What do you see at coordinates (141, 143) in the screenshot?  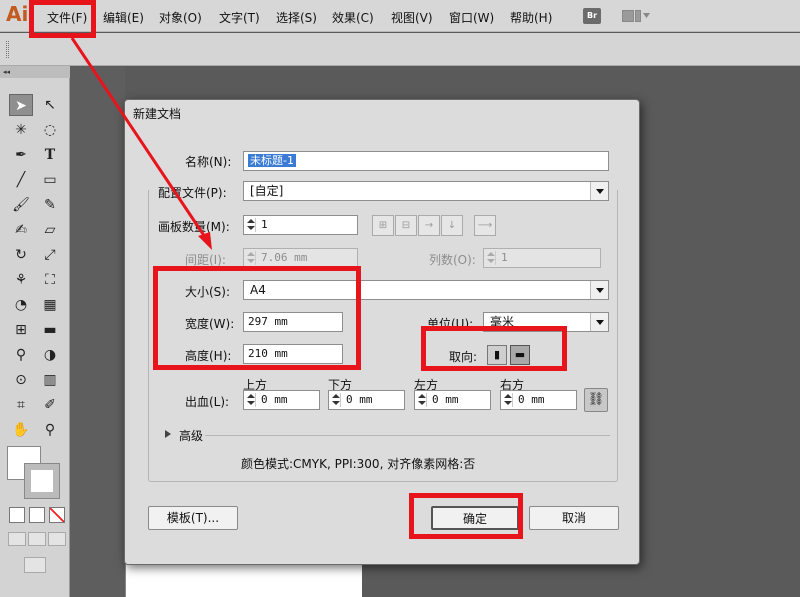 I see `annotation-arrow` at bounding box center [141, 143].